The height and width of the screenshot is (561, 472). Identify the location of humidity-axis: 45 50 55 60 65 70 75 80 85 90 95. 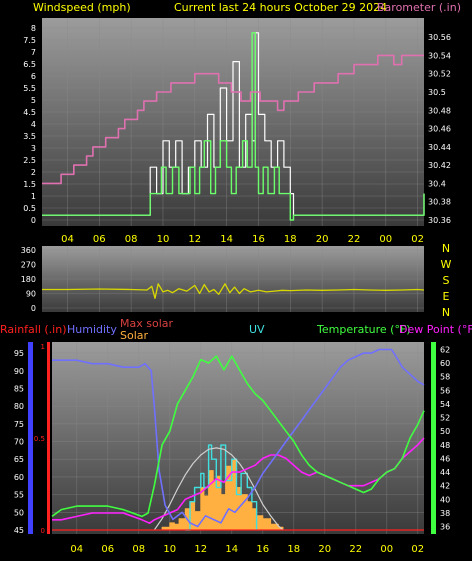
(19, 442).